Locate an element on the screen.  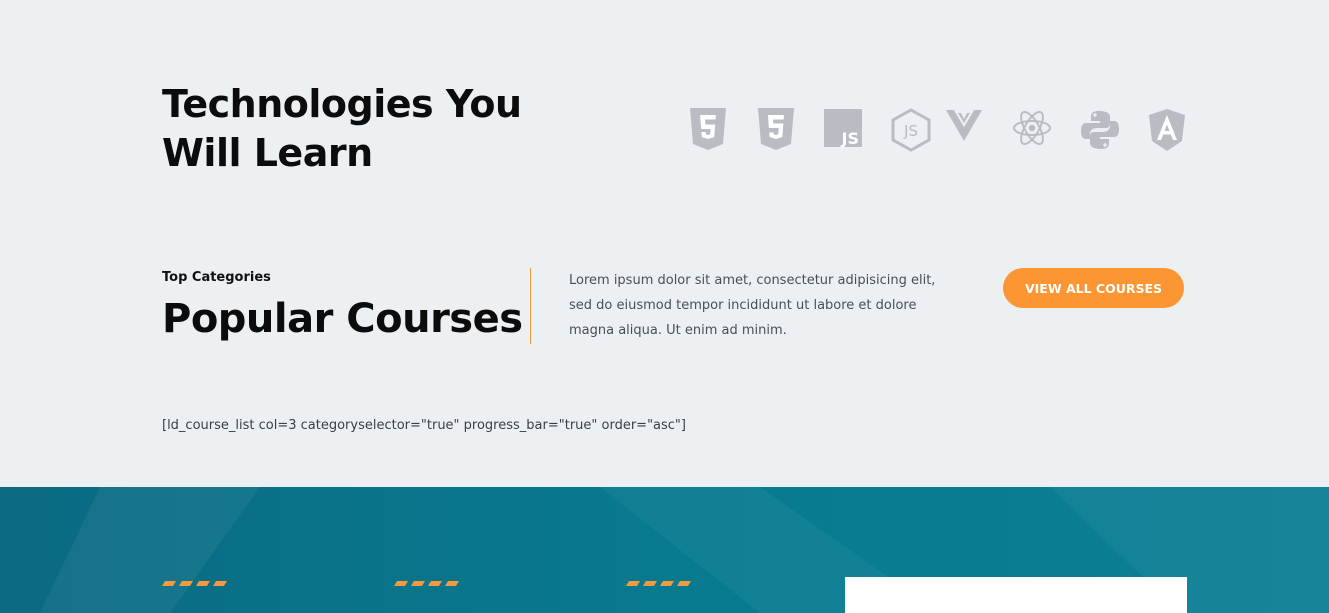
technologies-title-line-1: Technologies You is located at coordinates (342, 104).